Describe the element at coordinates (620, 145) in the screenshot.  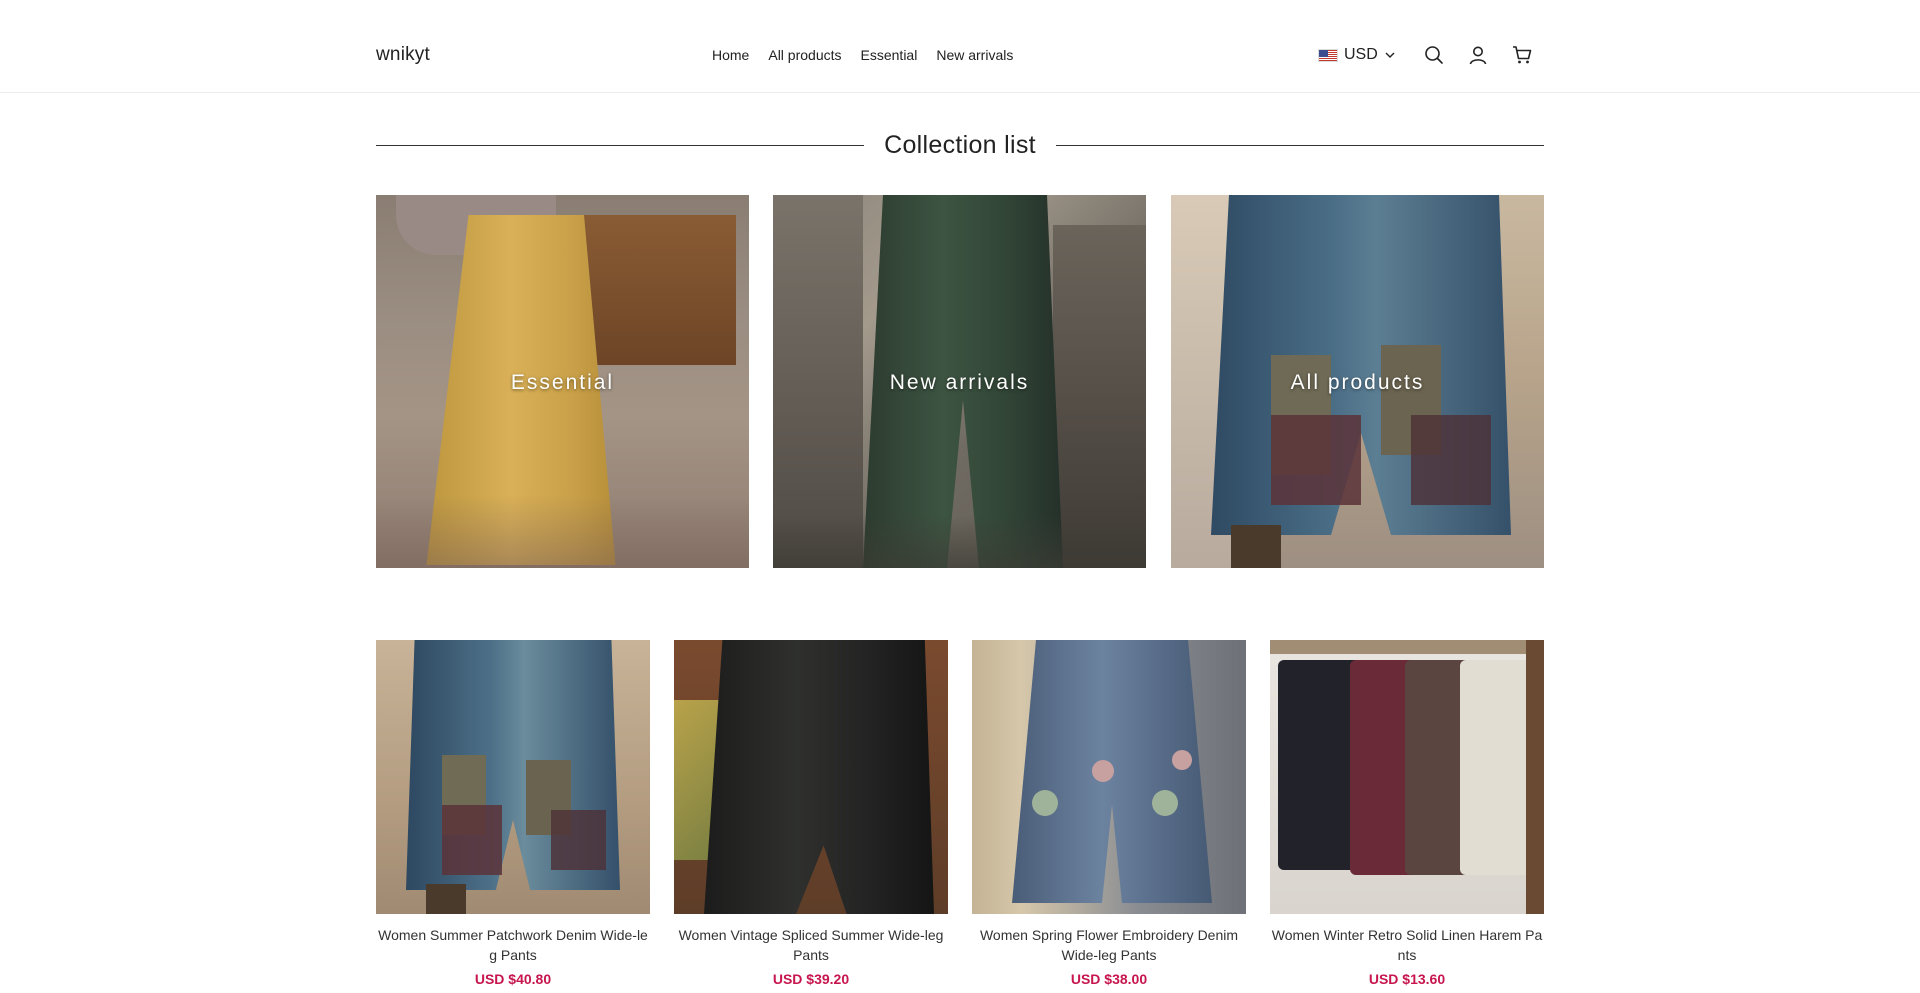
I see `divider-line-left` at that location.